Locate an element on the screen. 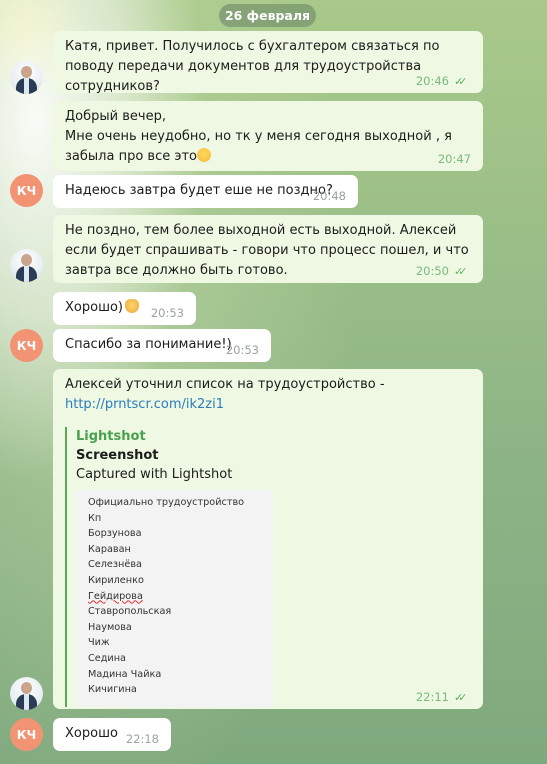  message-text: Хорошо is located at coordinates (91, 733).